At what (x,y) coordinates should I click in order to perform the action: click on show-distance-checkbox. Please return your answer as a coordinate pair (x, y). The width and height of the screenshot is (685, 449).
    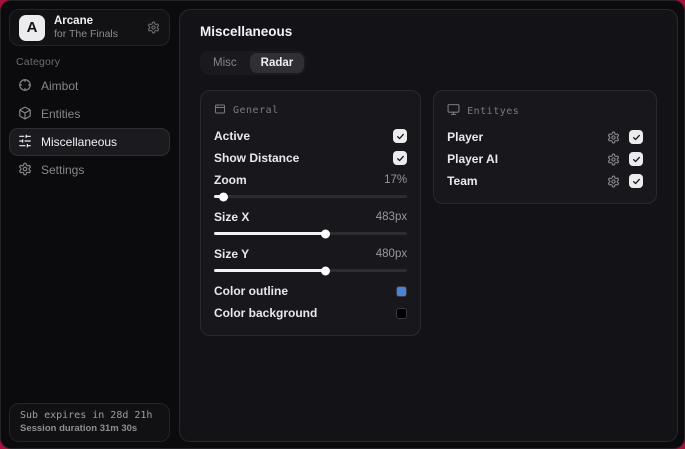
    Looking at the image, I should click on (400, 158).